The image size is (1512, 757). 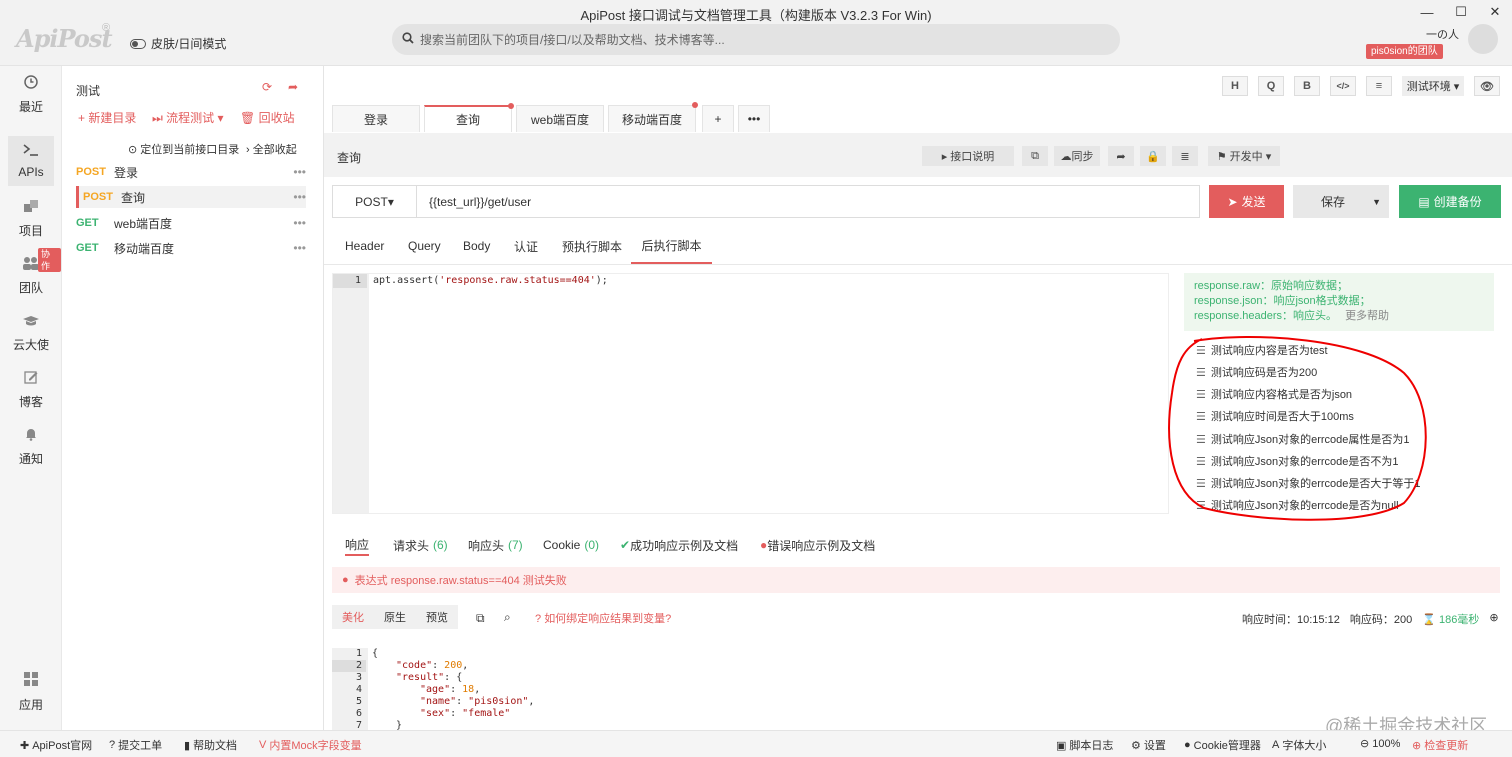 What do you see at coordinates (1376, 202) in the screenshot?
I see `chevron-down-icon: ▼` at bounding box center [1376, 202].